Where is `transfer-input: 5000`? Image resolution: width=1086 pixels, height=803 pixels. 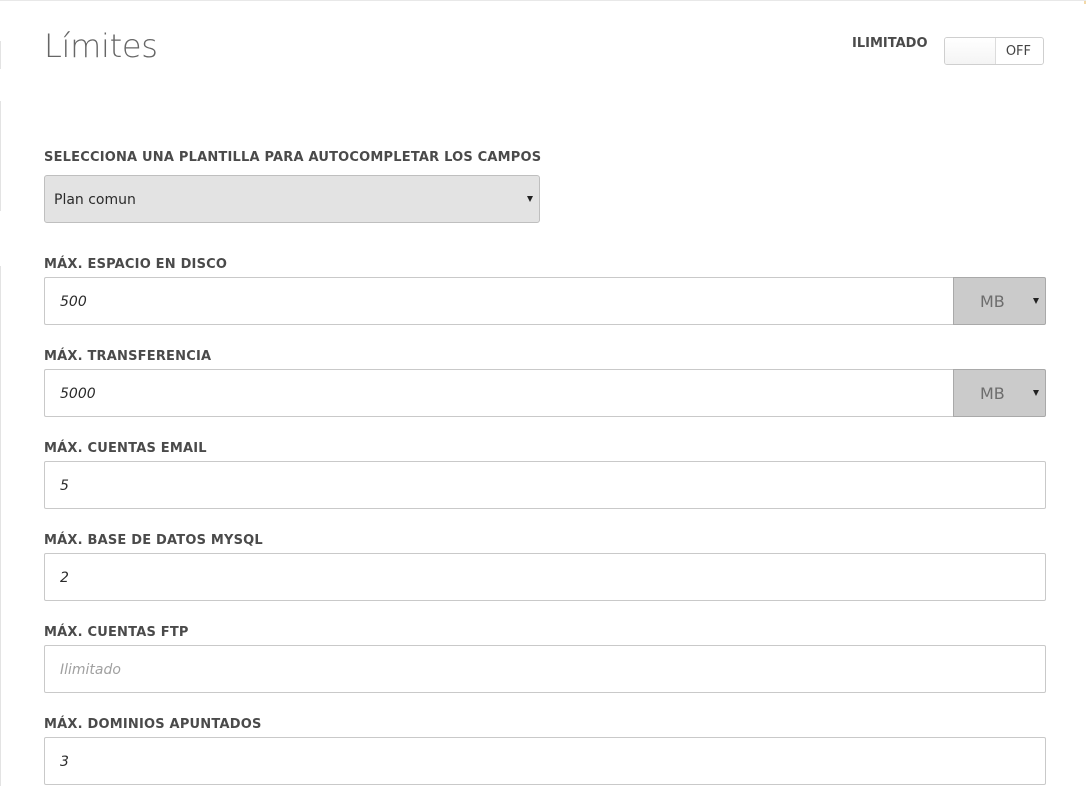
transfer-input: 5000 is located at coordinates (499, 393).